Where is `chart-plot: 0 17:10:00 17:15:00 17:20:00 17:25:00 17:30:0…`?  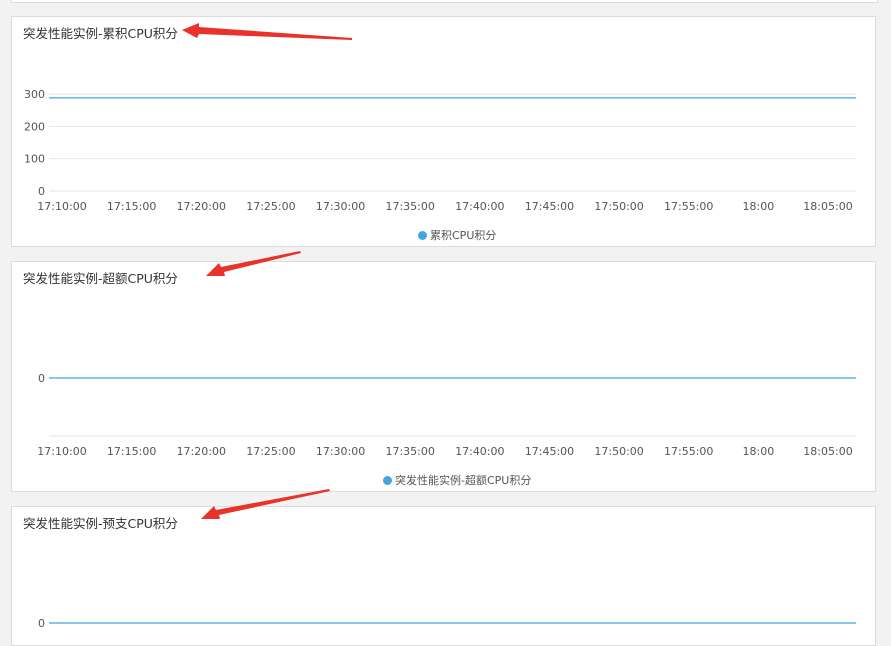
chart-plot: 0 17:10:00 17:15:00 17:20:00 17:25:00 17:30:0… is located at coordinates (446, 415).